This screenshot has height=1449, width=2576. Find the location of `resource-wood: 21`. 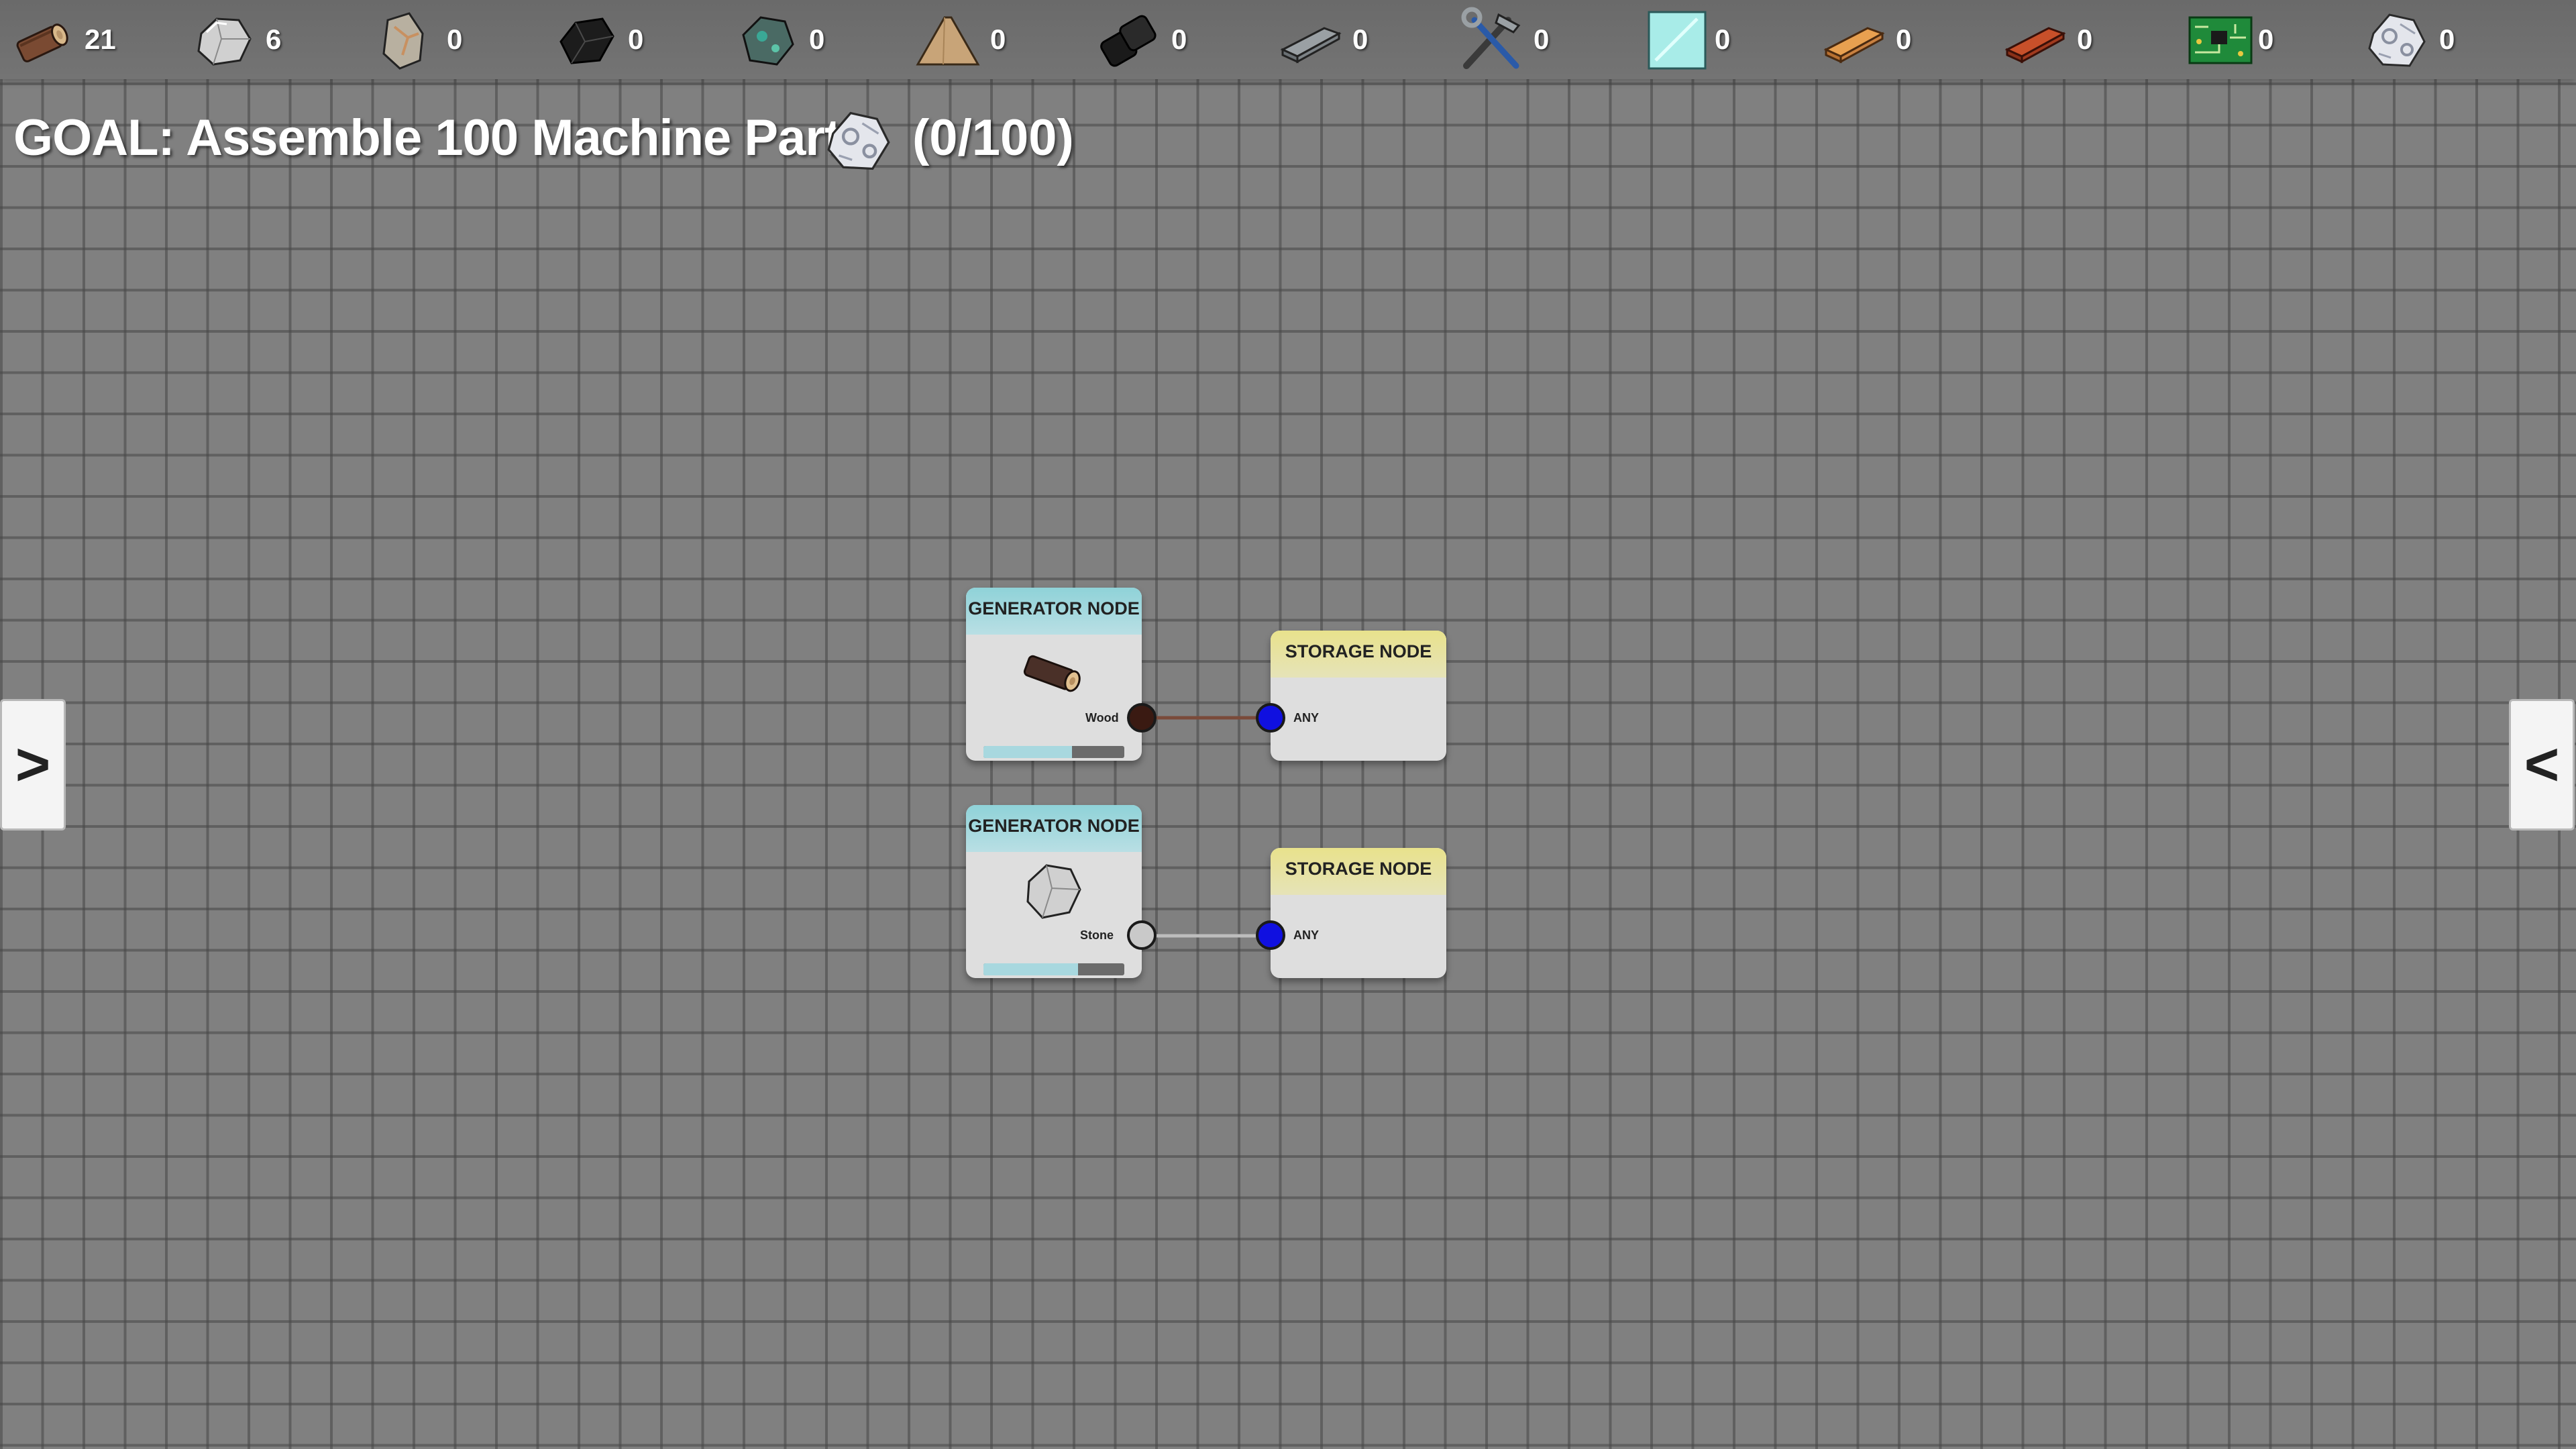

resource-wood: 21 is located at coordinates (92, 40).